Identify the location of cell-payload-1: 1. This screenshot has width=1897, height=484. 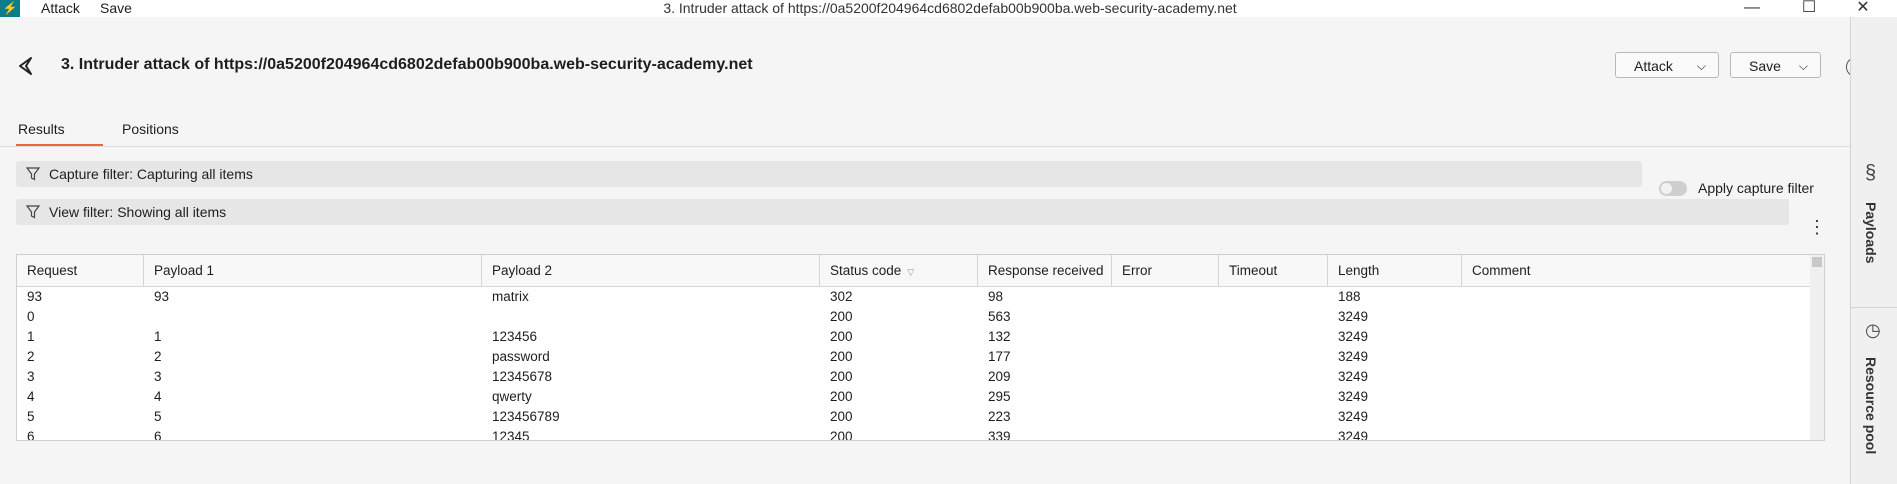
(158, 336).